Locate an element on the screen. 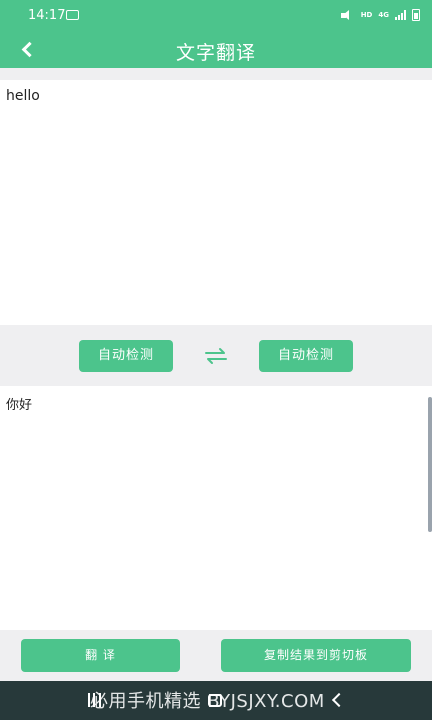  nav-back-icon is located at coordinates (339, 700).